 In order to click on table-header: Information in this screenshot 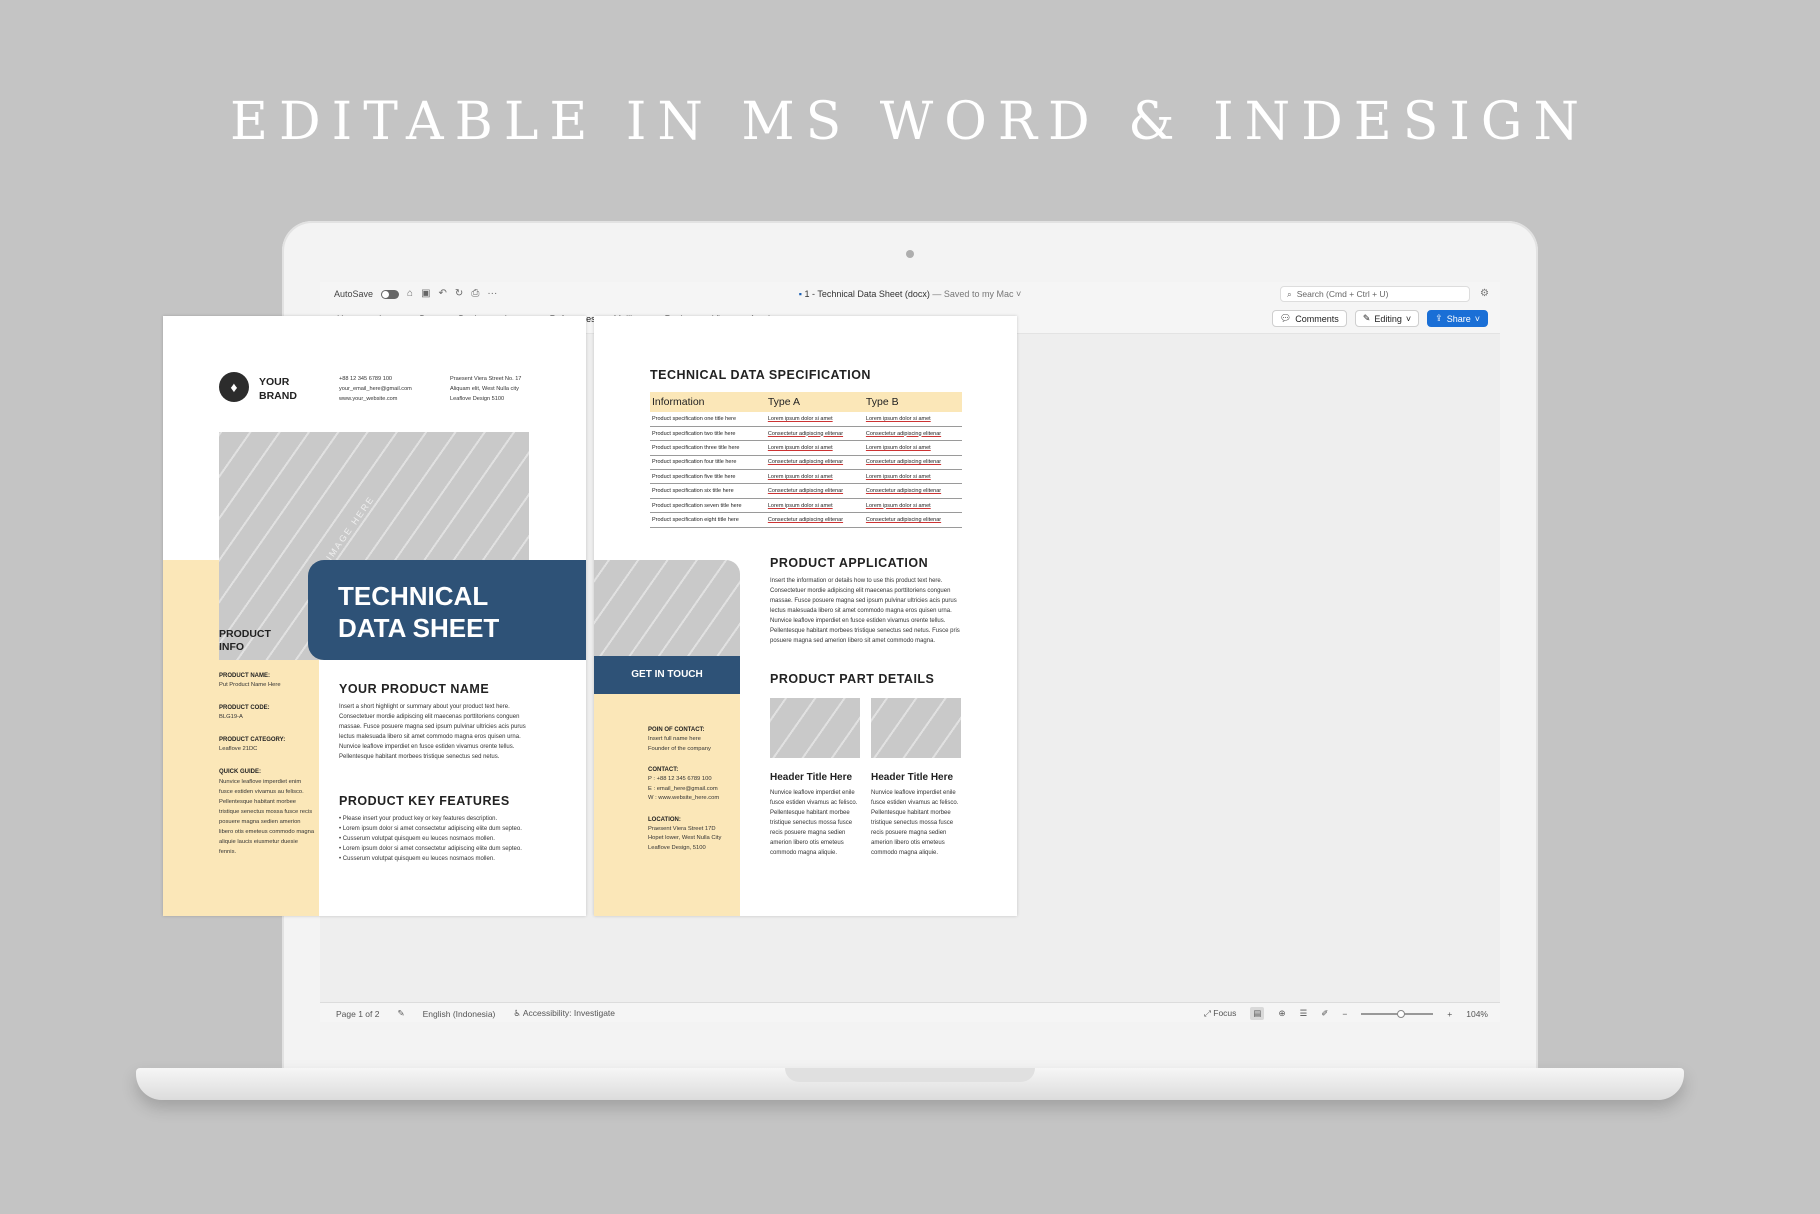, I will do `click(708, 402)`.